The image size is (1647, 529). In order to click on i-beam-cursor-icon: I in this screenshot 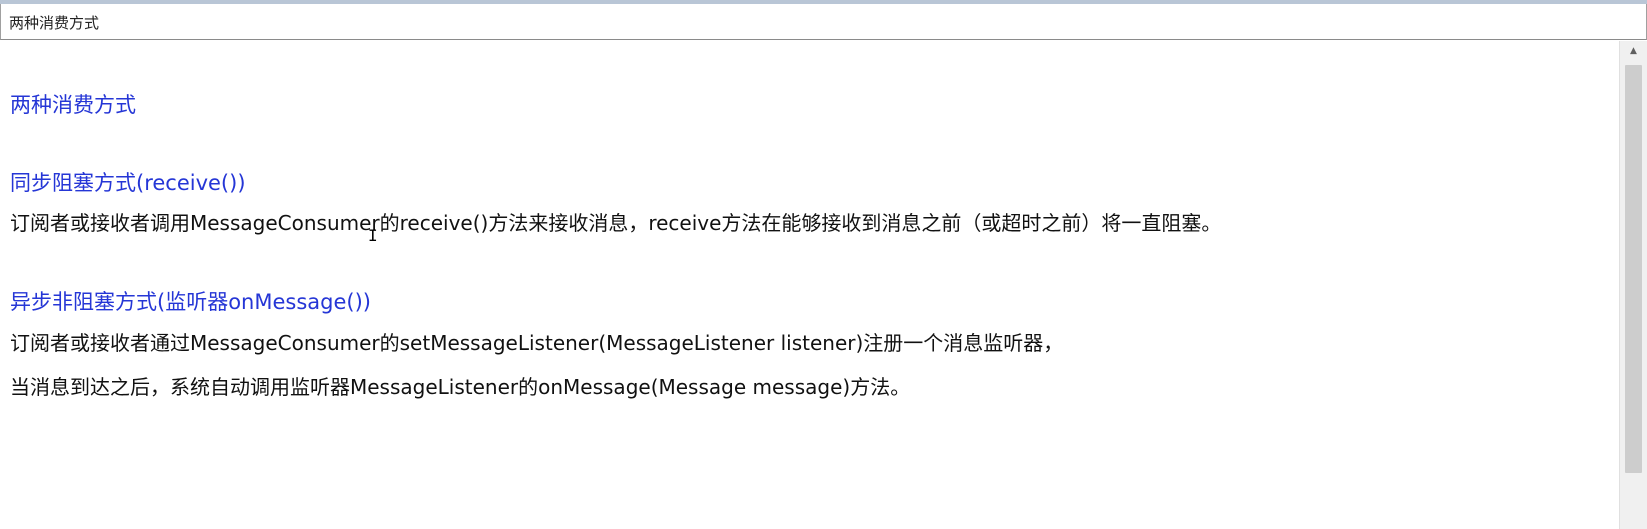, I will do `click(373, 235)`.